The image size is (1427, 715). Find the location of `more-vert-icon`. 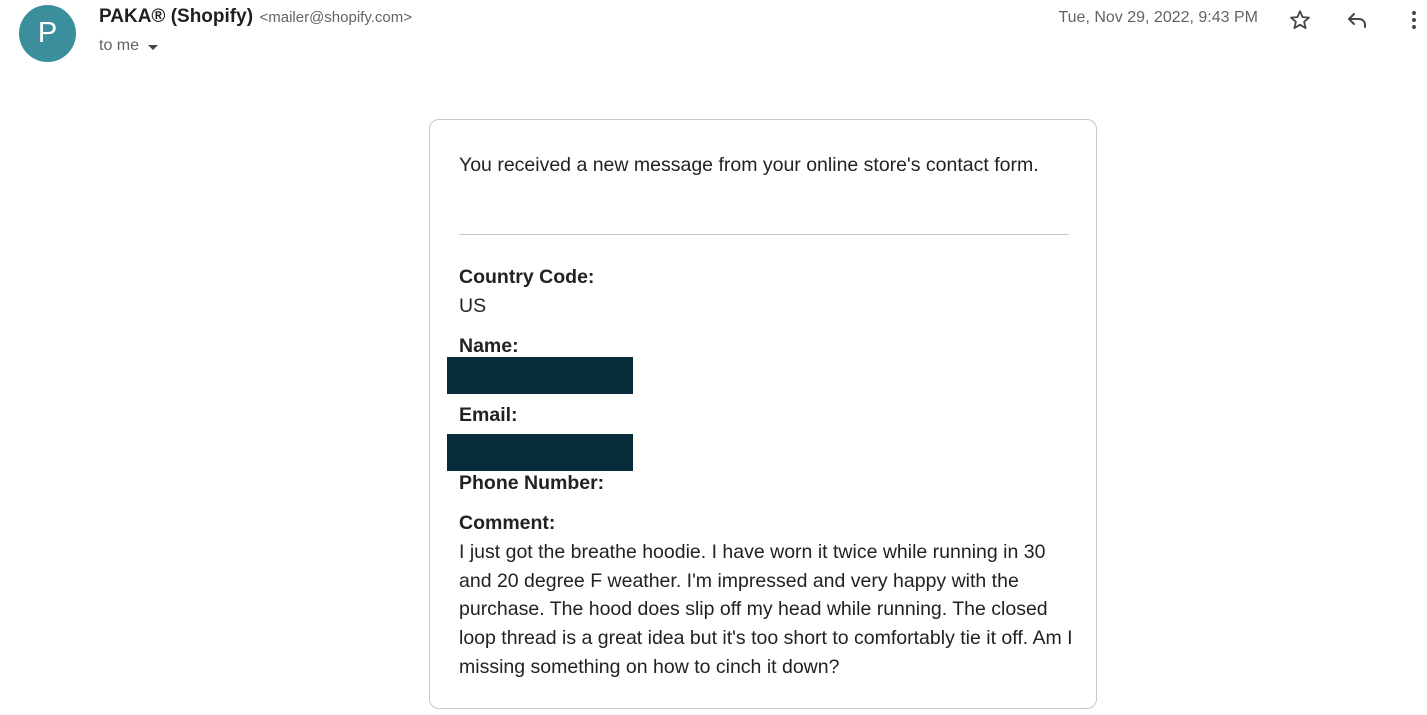

more-vert-icon is located at coordinates (1414, 20).